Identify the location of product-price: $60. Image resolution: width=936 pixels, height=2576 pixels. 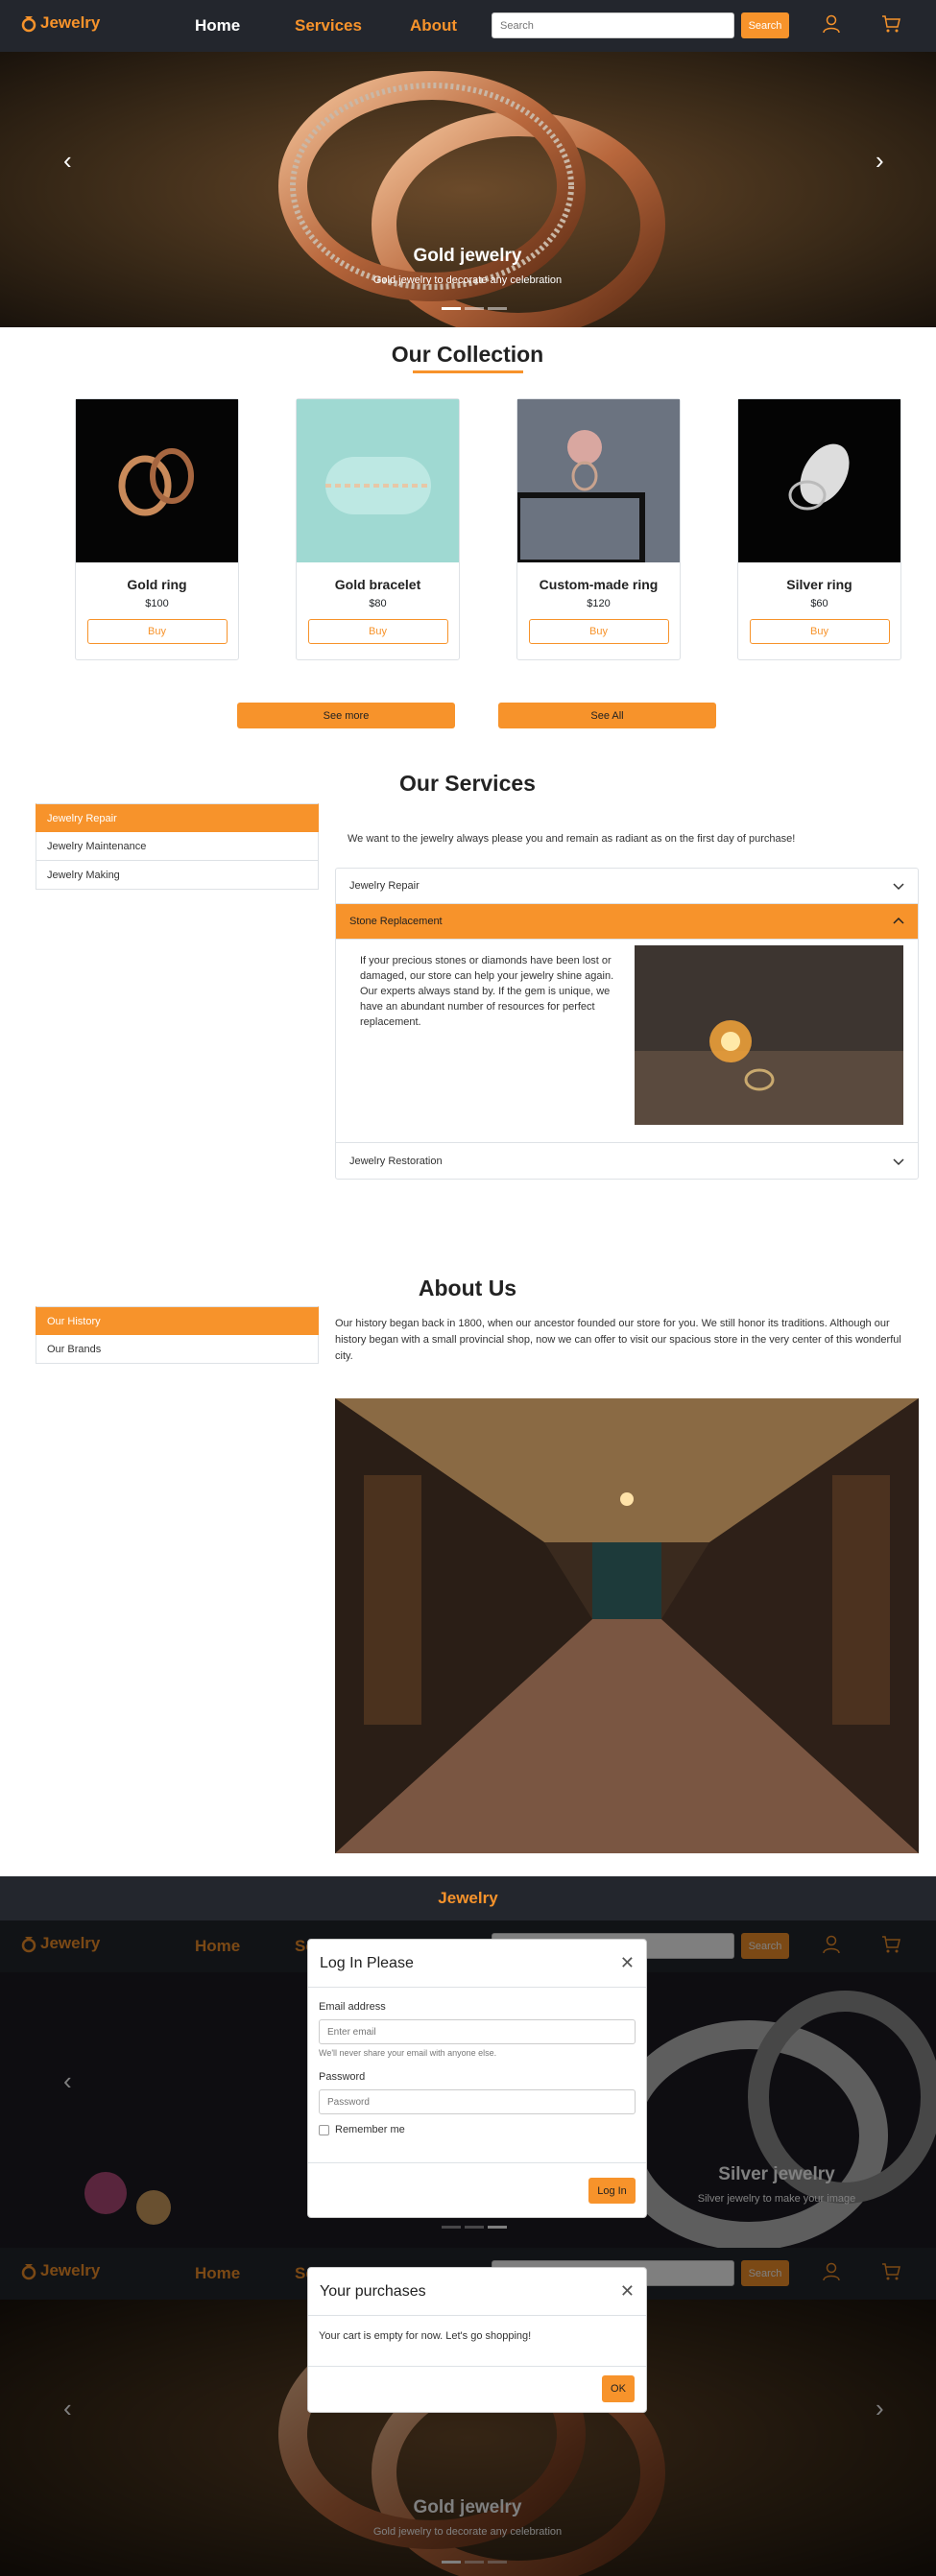
(819, 603).